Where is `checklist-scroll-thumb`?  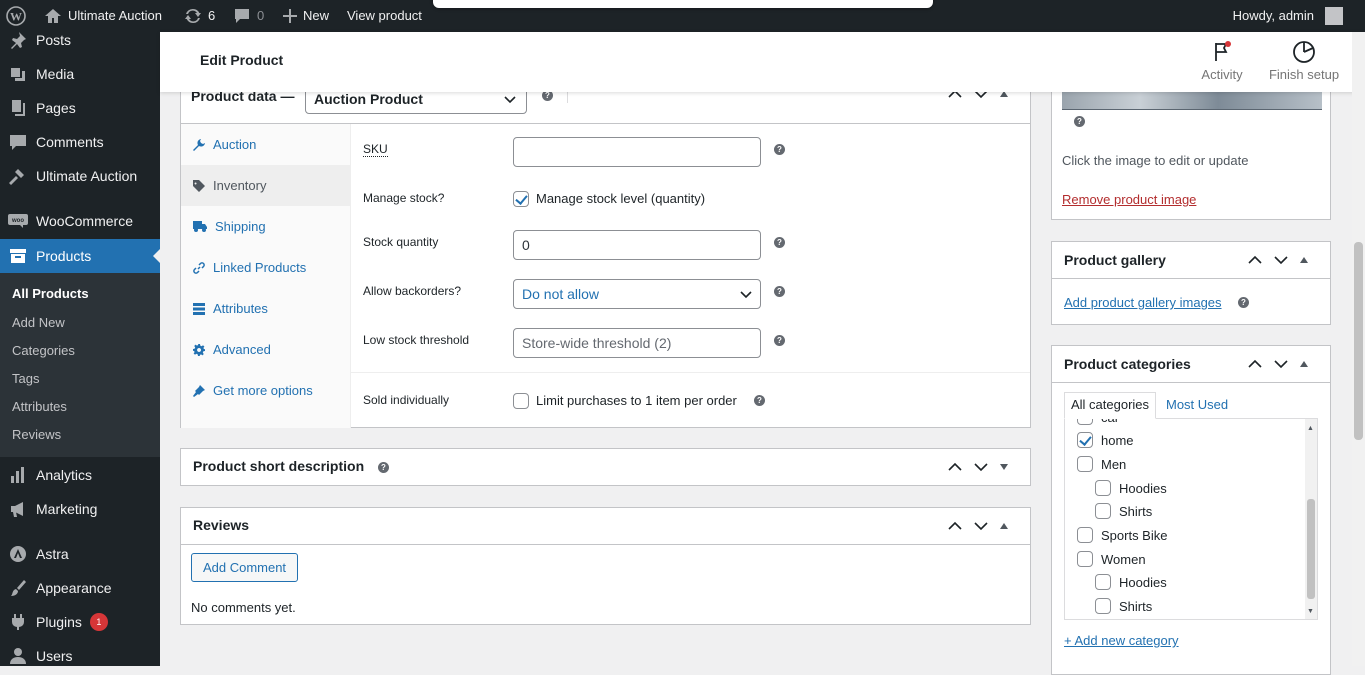 checklist-scroll-thumb is located at coordinates (1311, 549).